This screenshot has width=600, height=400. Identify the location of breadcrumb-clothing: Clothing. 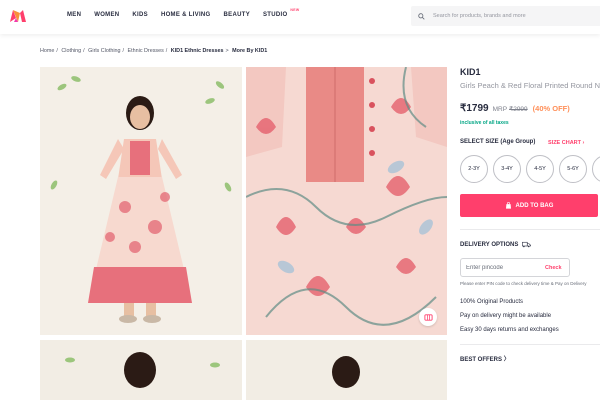
(71, 51).